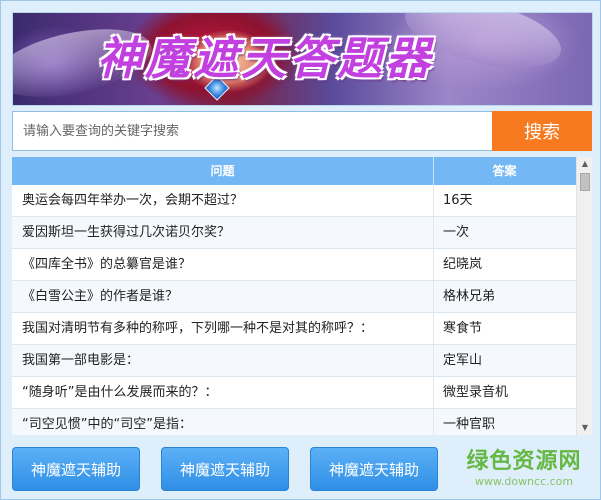 The image size is (601, 500). I want to click on search-button: 搜索, so click(542, 131).